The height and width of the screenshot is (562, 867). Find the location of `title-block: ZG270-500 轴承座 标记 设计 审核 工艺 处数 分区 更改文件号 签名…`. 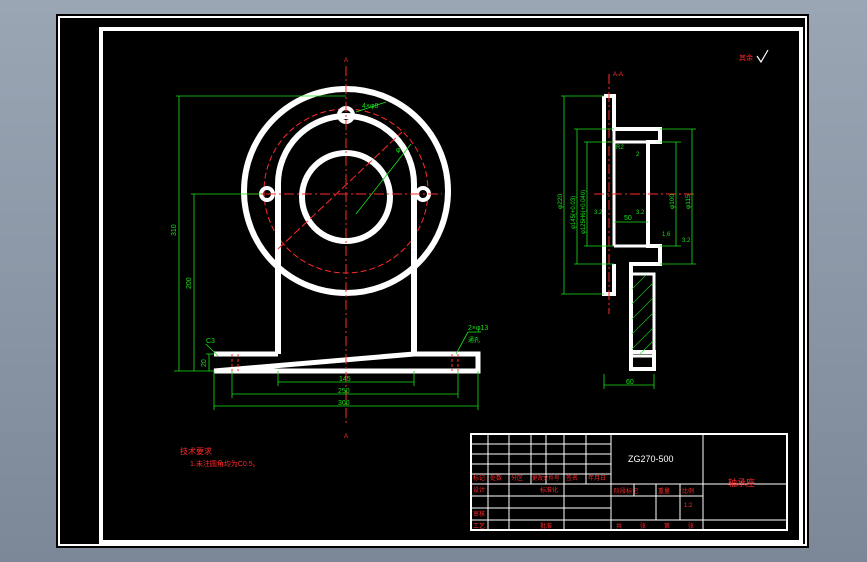

title-block: ZG270-500 轴承座 标记 设计 审核 工艺 处数 分区 更改文件号 签名… is located at coordinates (629, 482).